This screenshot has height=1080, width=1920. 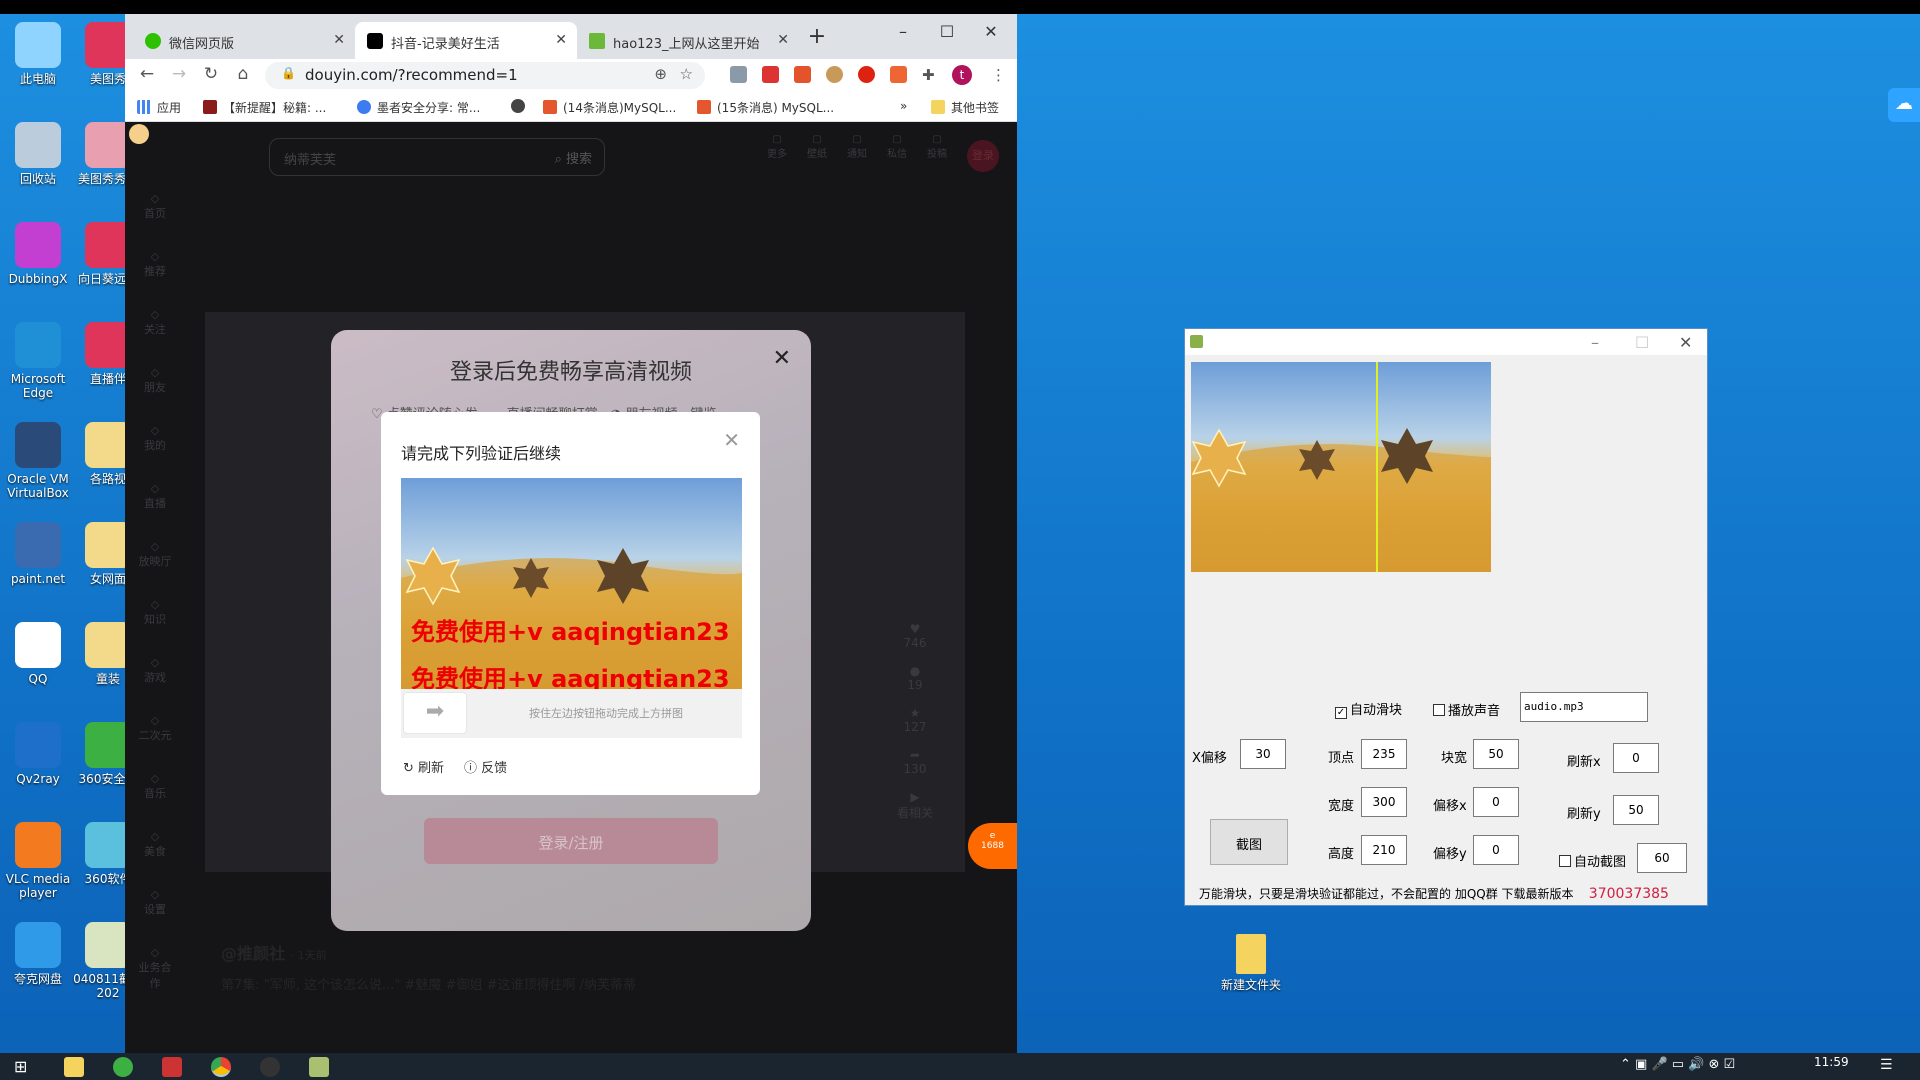 What do you see at coordinates (1636, 810) in the screenshot?
I see `refresh-y-input: 50` at bounding box center [1636, 810].